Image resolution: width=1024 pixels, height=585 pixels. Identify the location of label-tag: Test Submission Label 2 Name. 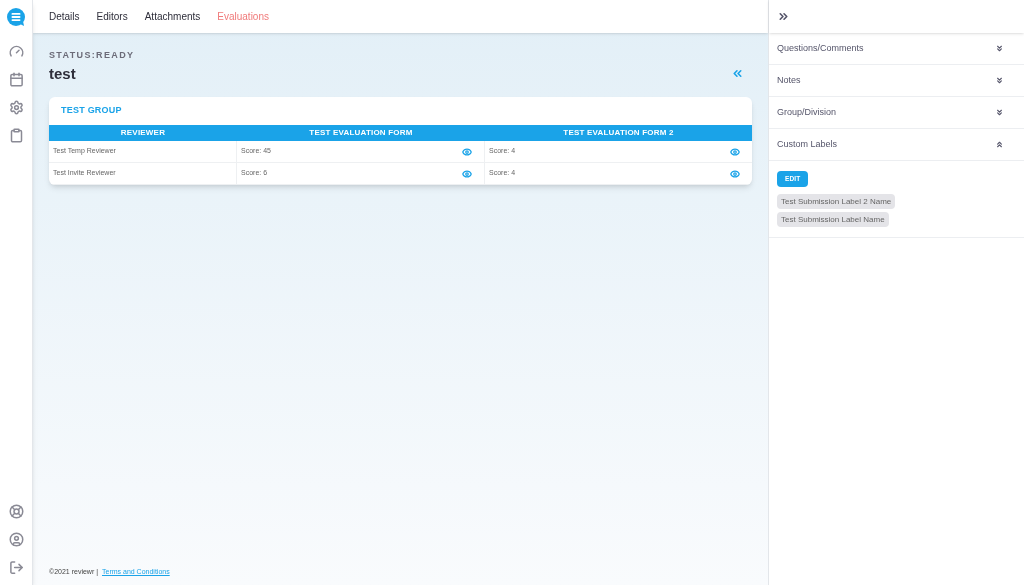
(836, 201).